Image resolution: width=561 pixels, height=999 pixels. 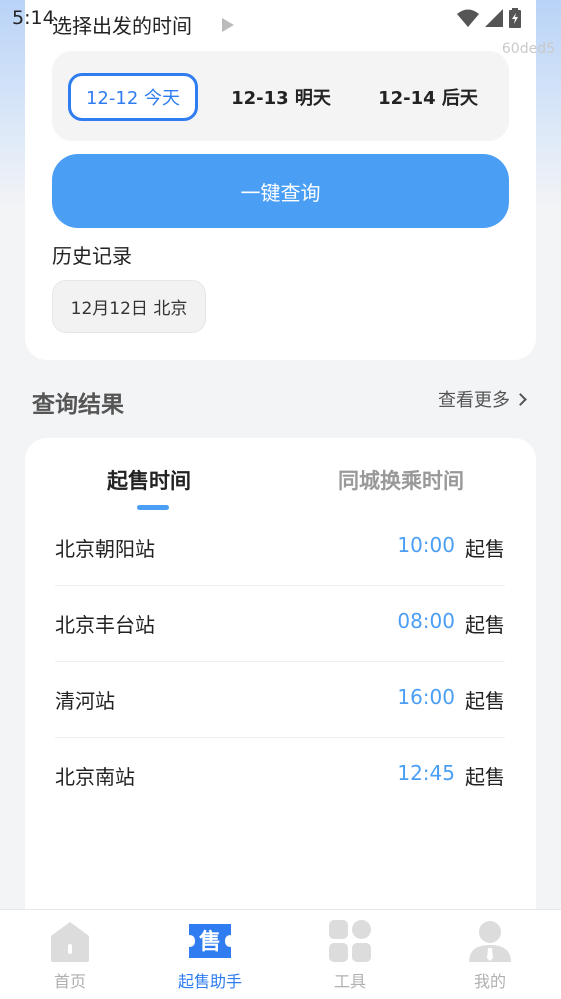 I want to click on user-icon, so click(x=490, y=941).